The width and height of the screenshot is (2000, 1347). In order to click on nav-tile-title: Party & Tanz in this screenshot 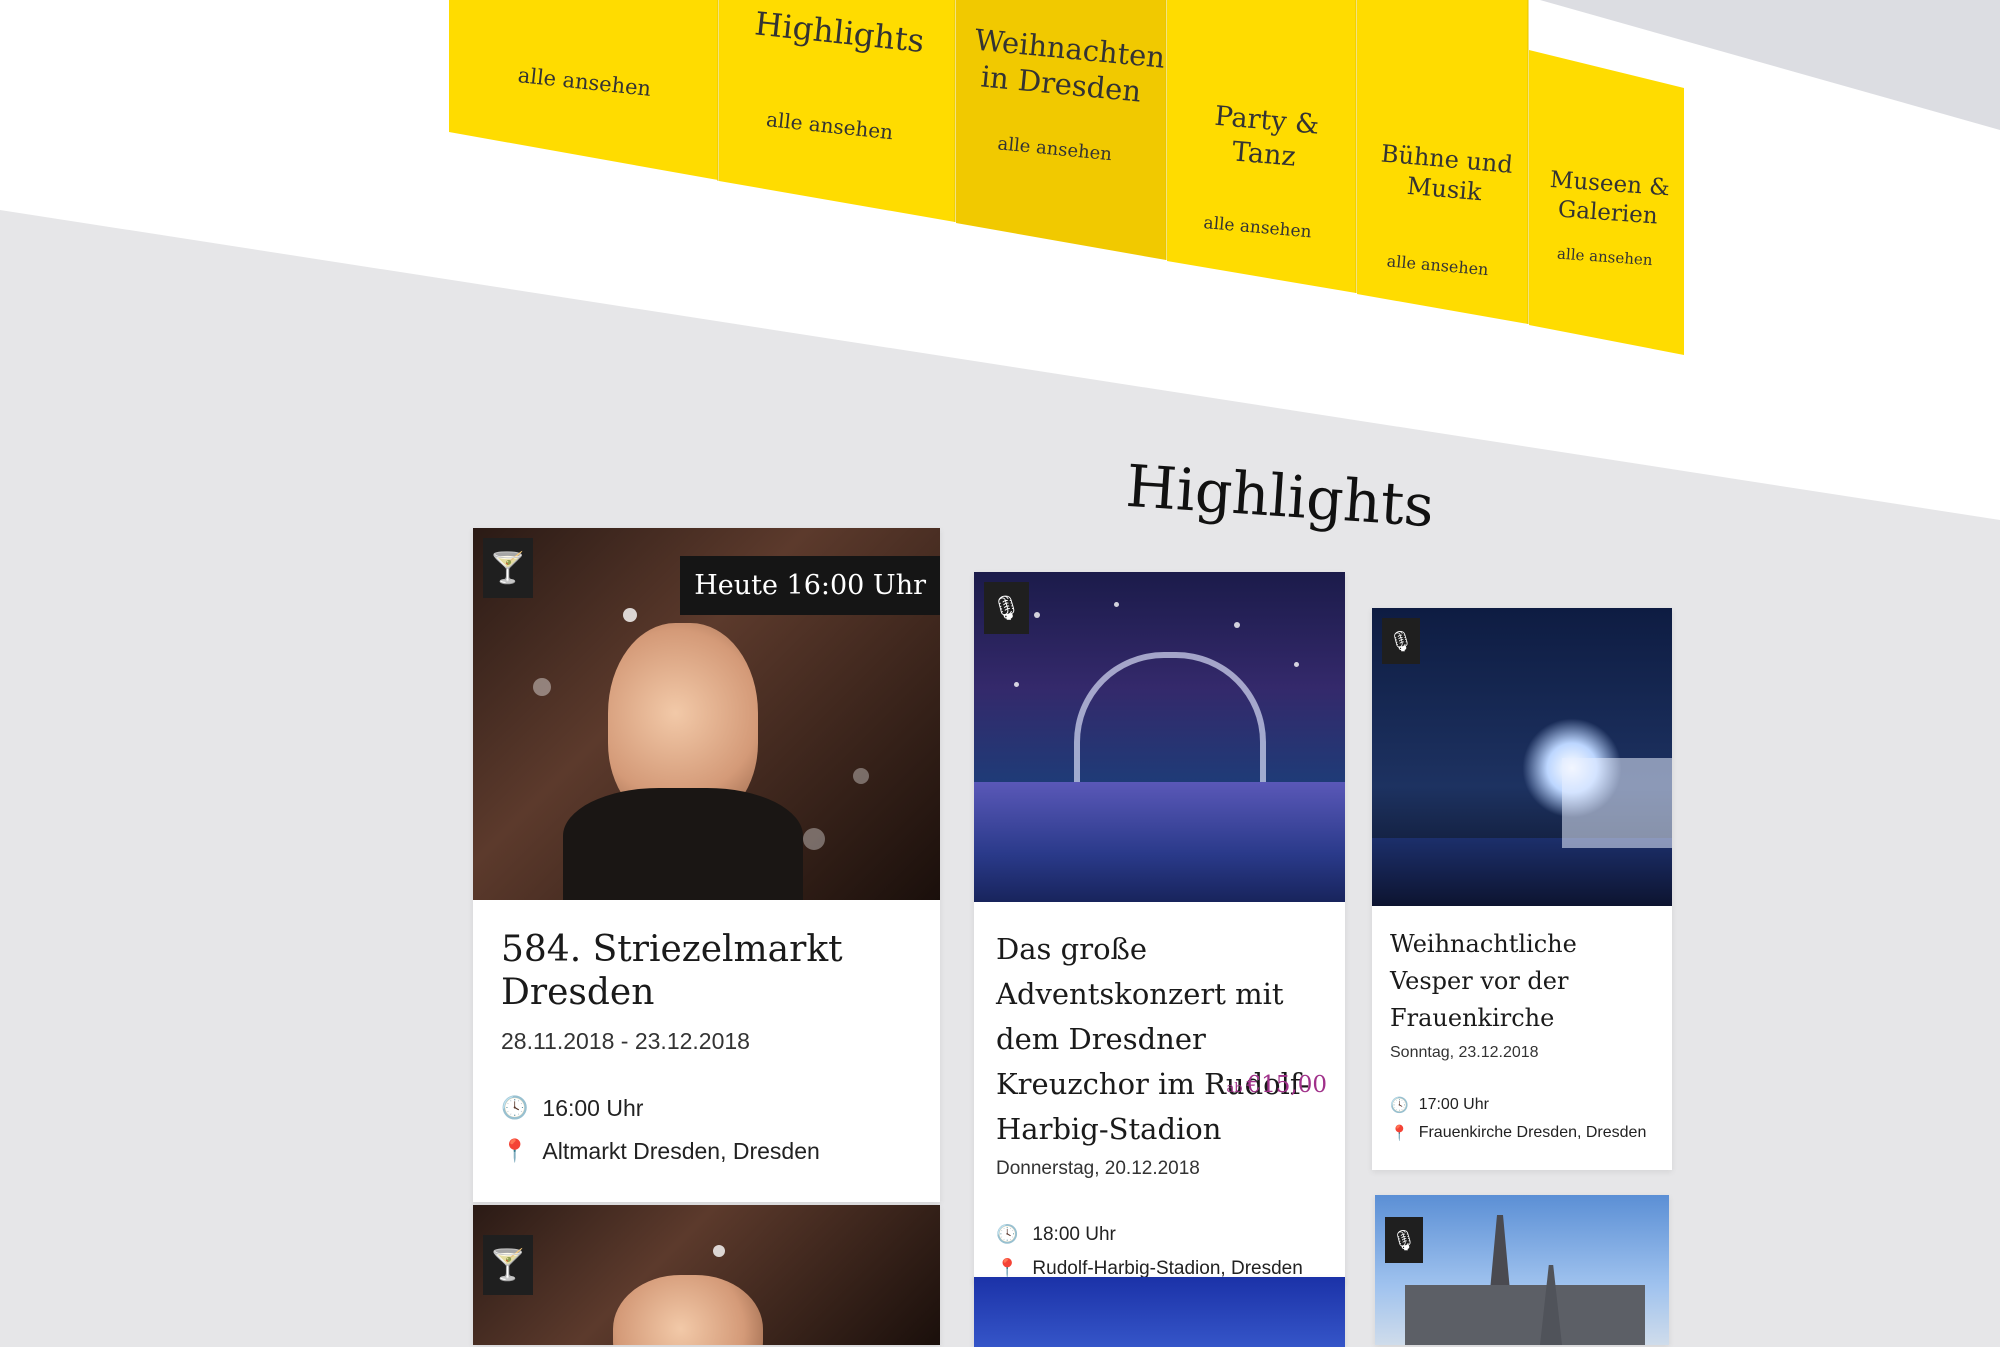, I will do `click(1267, 136)`.